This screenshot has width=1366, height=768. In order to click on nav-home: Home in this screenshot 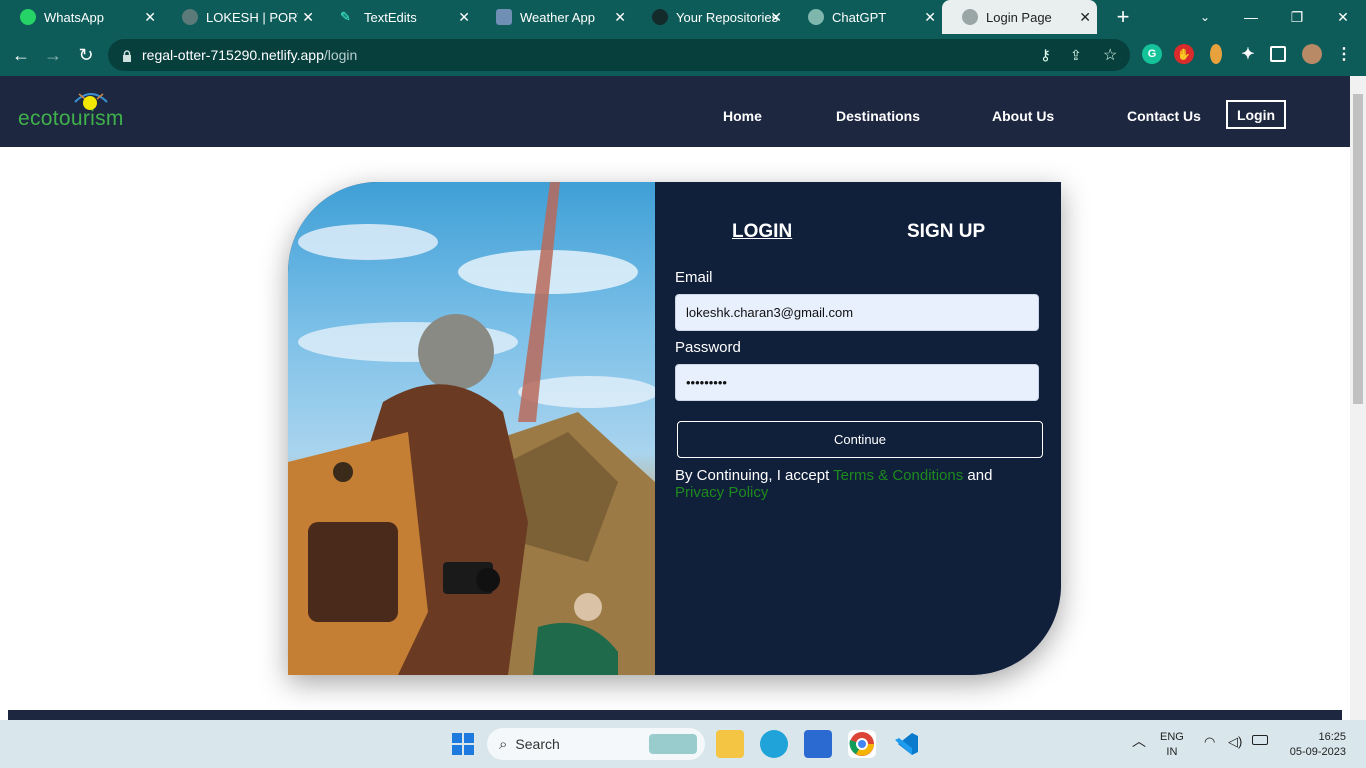, I will do `click(742, 116)`.